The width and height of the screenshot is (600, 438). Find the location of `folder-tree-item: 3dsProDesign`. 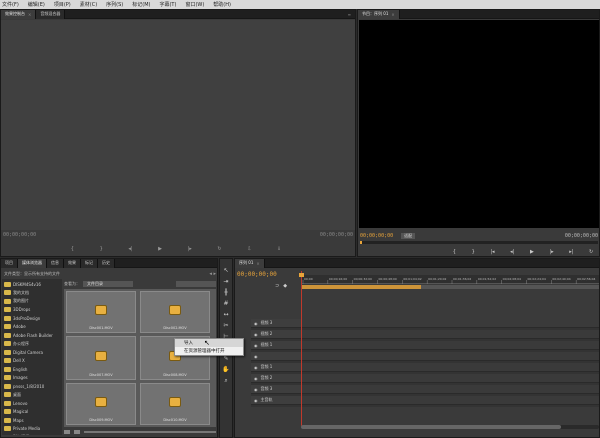

folder-tree-item: 3dsProDesign is located at coordinates (33, 318).